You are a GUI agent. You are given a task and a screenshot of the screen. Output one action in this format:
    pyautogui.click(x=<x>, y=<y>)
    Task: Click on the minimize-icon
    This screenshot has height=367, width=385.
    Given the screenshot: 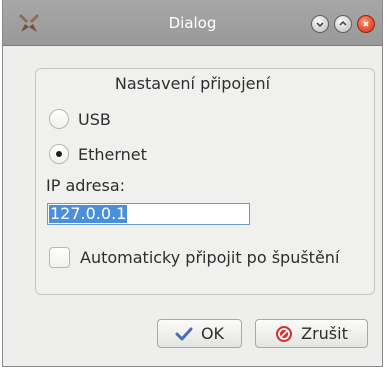 What is the action you would take?
    pyautogui.click(x=320, y=25)
    